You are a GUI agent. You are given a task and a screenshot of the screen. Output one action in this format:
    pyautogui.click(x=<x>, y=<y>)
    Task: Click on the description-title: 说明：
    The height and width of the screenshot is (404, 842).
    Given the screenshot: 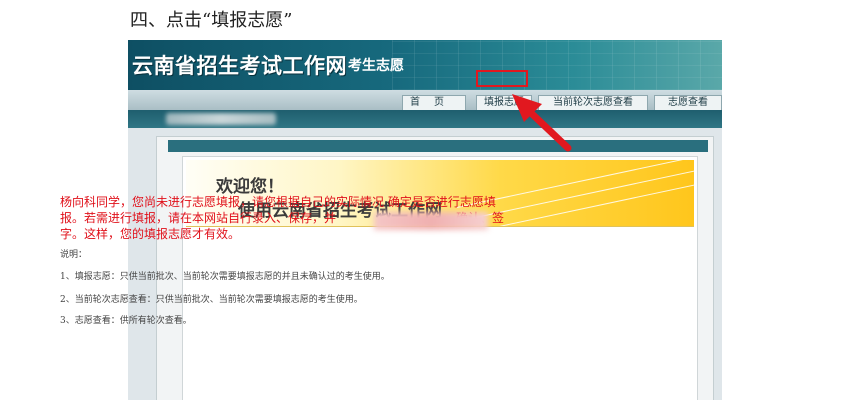 What is the action you would take?
    pyautogui.click(x=74, y=255)
    